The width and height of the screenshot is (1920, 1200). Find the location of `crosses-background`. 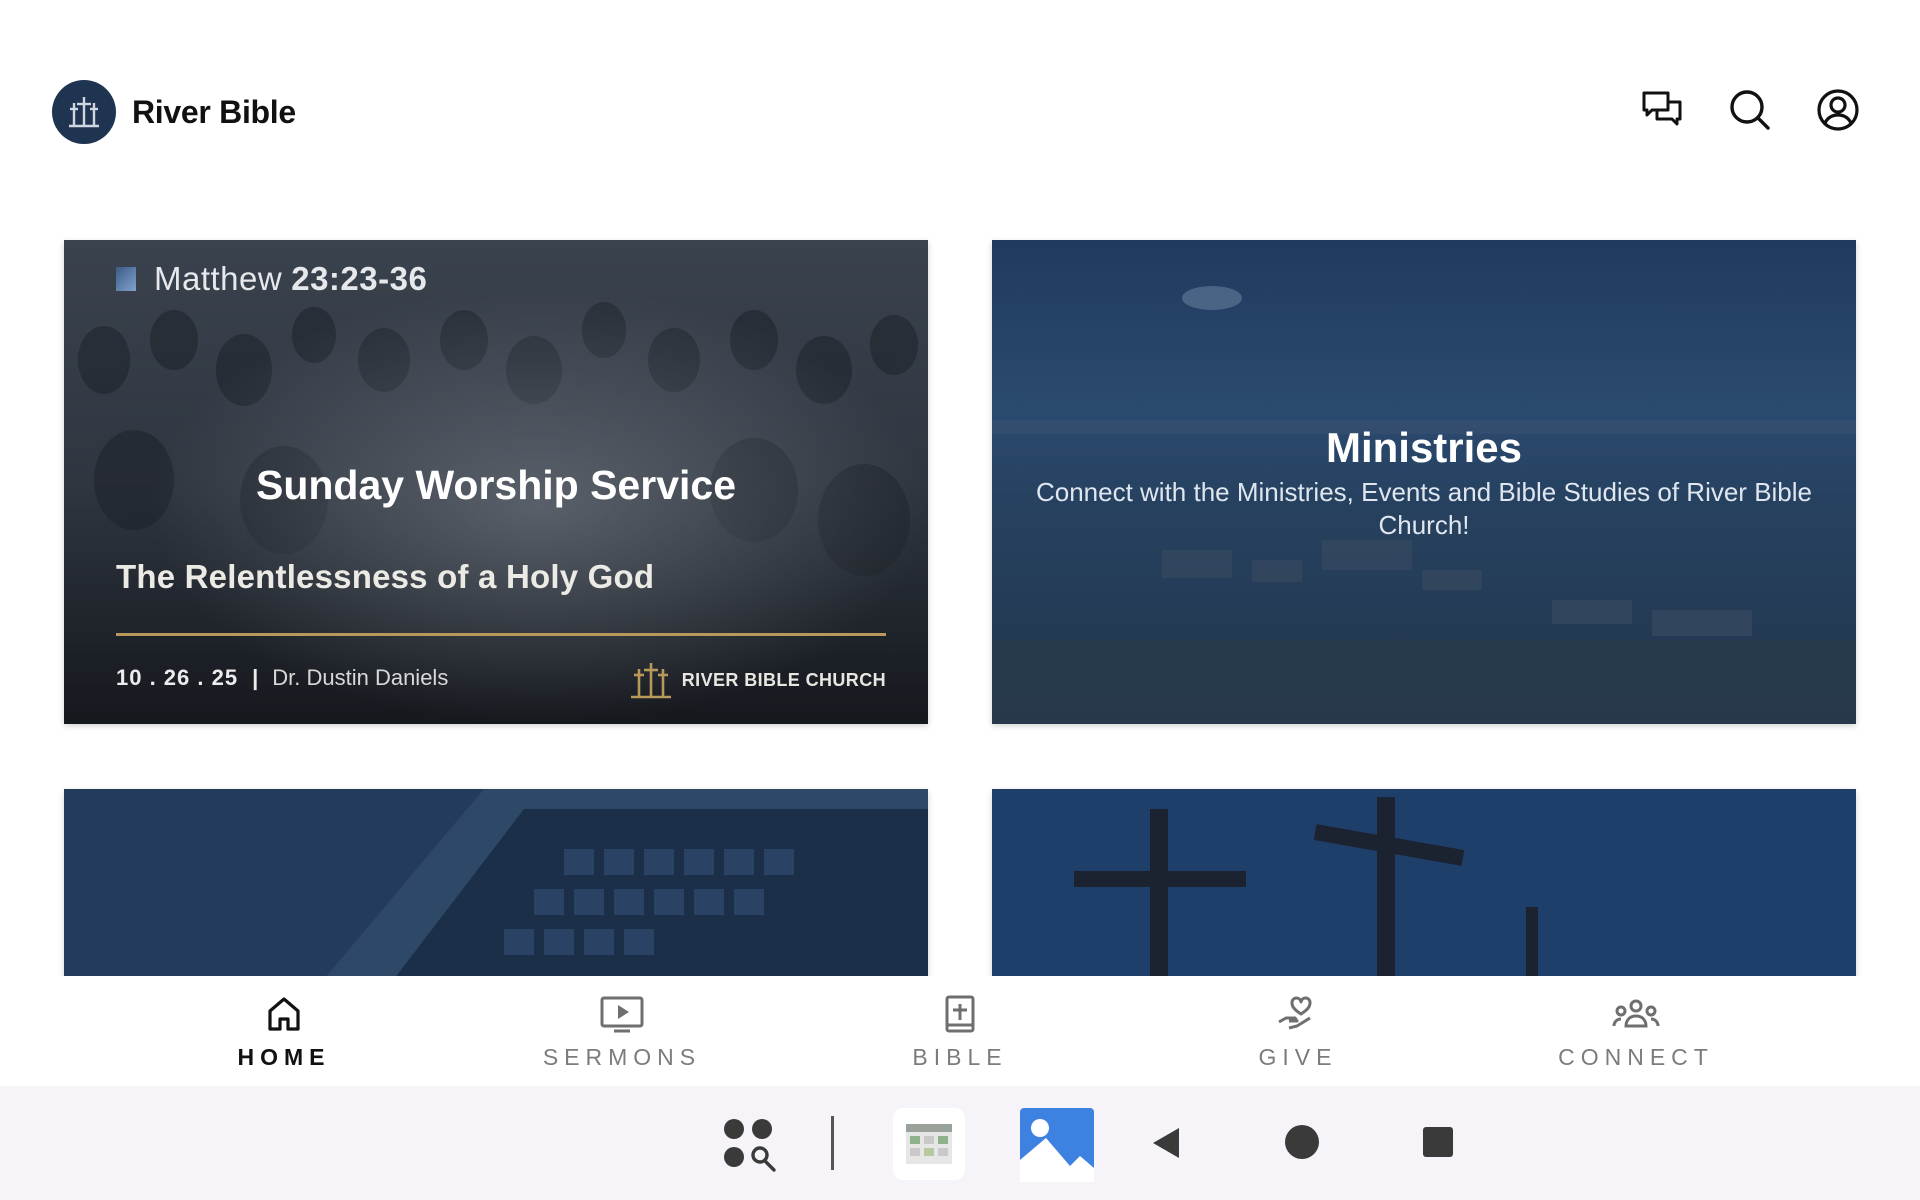

crosses-background is located at coordinates (1424, 884).